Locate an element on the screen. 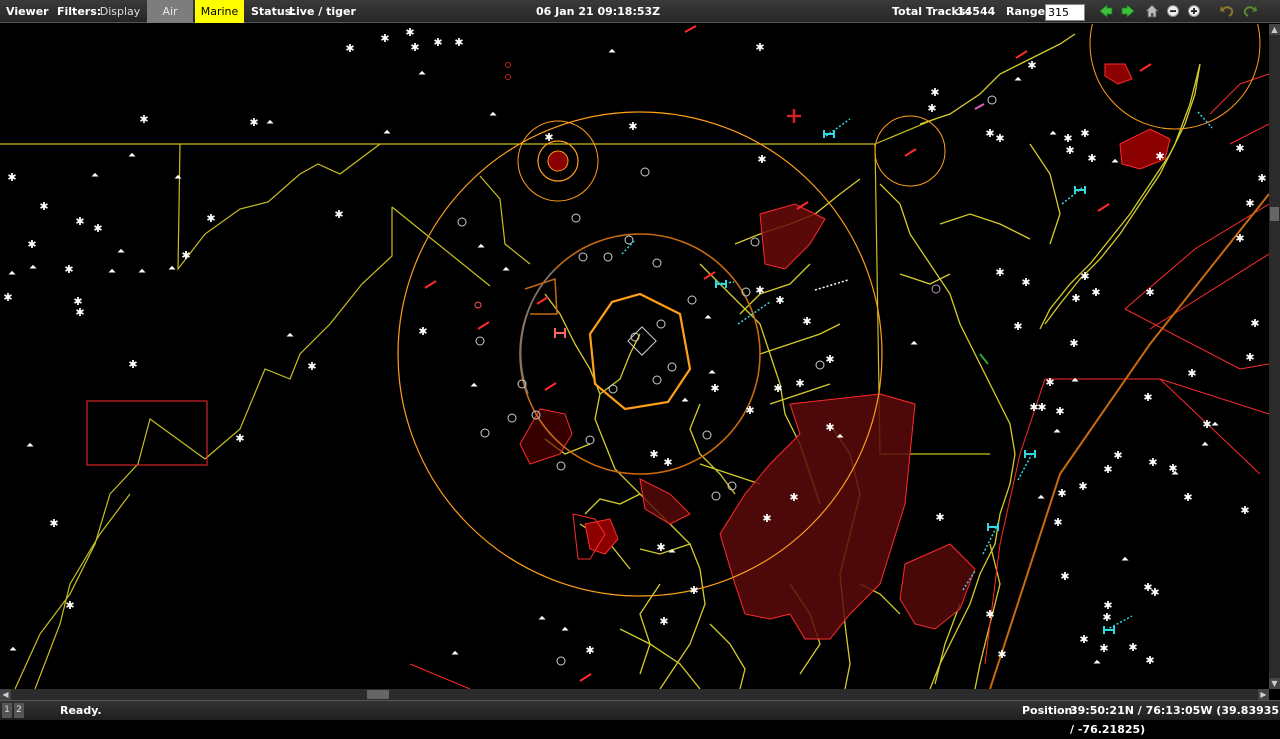 This screenshot has height=739, width=1280. undo-icon is located at coordinates (1227, 11).